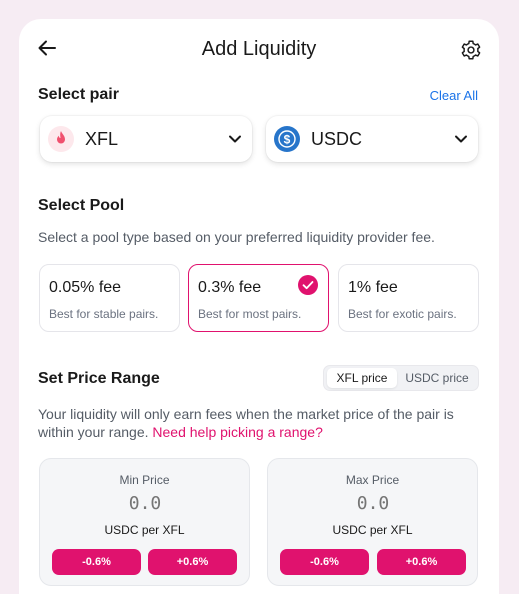 Image resolution: width=519 pixels, height=594 pixels. What do you see at coordinates (145, 503) in the screenshot?
I see `min-price-input` at bounding box center [145, 503].